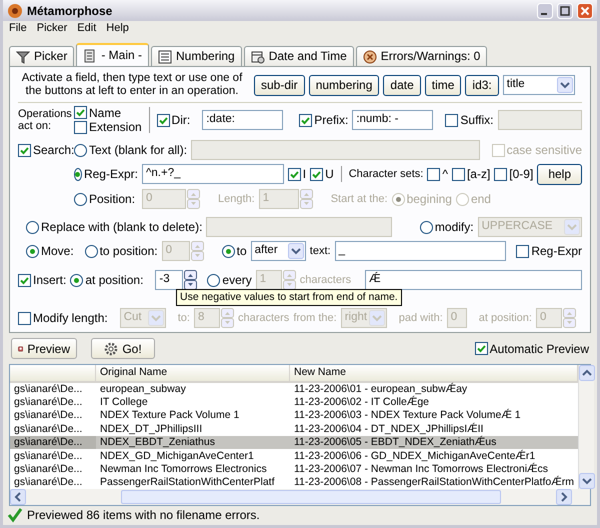 This screenshot has height=528, width=600. Describe the element at coordinates (294, 483) in the screenshot. I see `table-row: gs\ianaré\De... PassengerRailStationWithCenterPlatf 11-23-2006\08 - PassengerRailStationWithCenterPlatfoǼrm` at that location.